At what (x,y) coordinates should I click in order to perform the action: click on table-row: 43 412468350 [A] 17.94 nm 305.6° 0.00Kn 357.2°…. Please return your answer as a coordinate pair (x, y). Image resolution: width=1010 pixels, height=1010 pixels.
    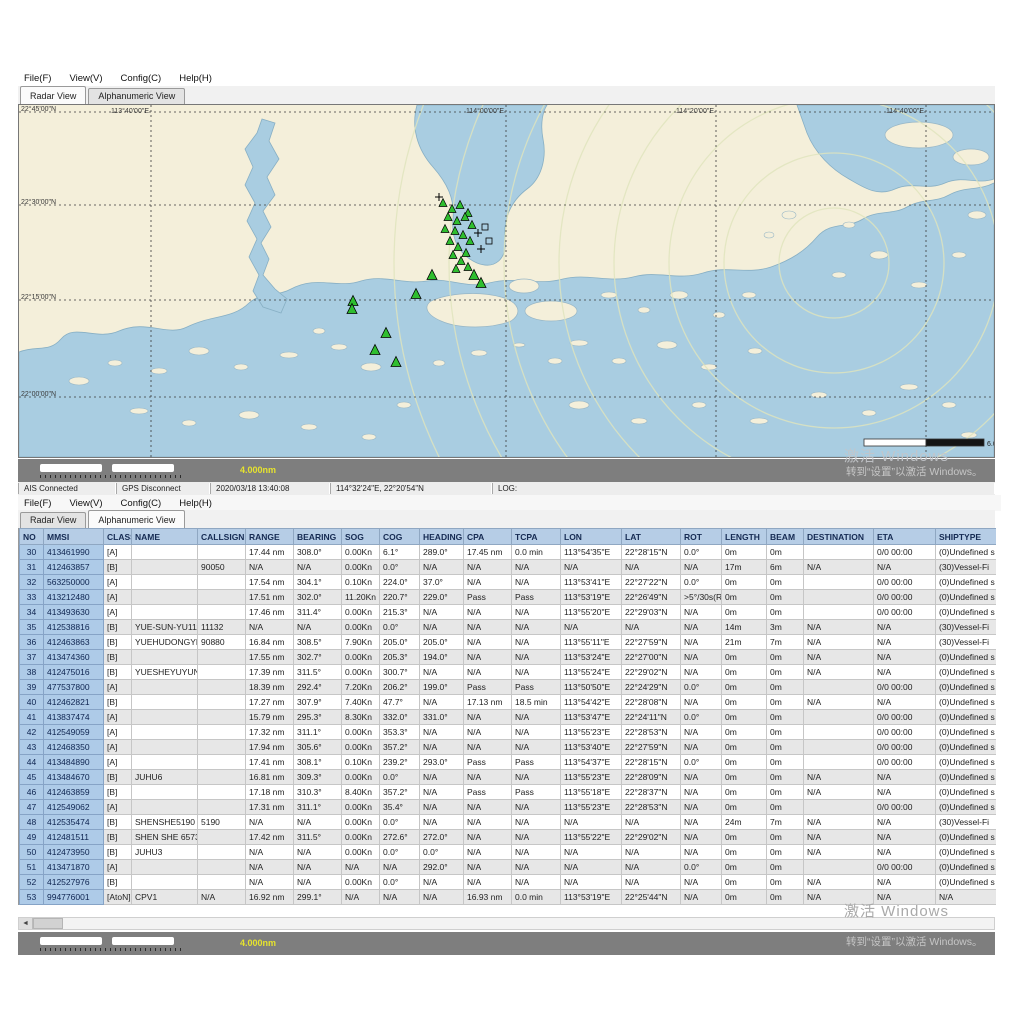
    Looking at the image, I should click on (507, 747).